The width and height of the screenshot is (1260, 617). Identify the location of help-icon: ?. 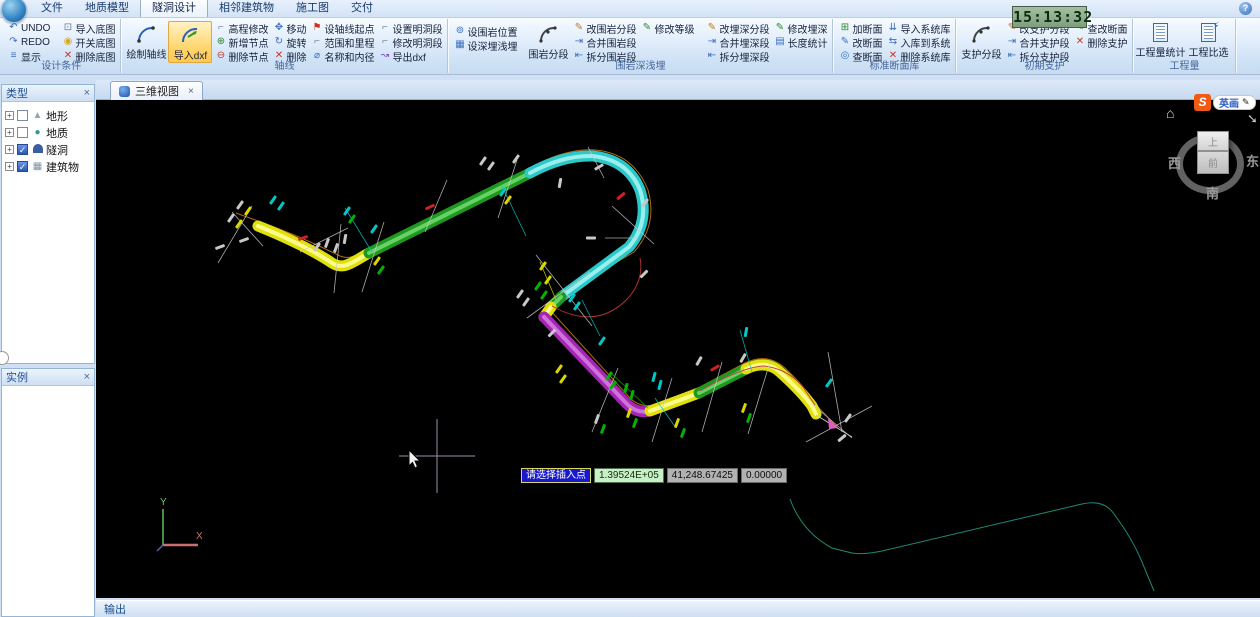
(1245, 8).